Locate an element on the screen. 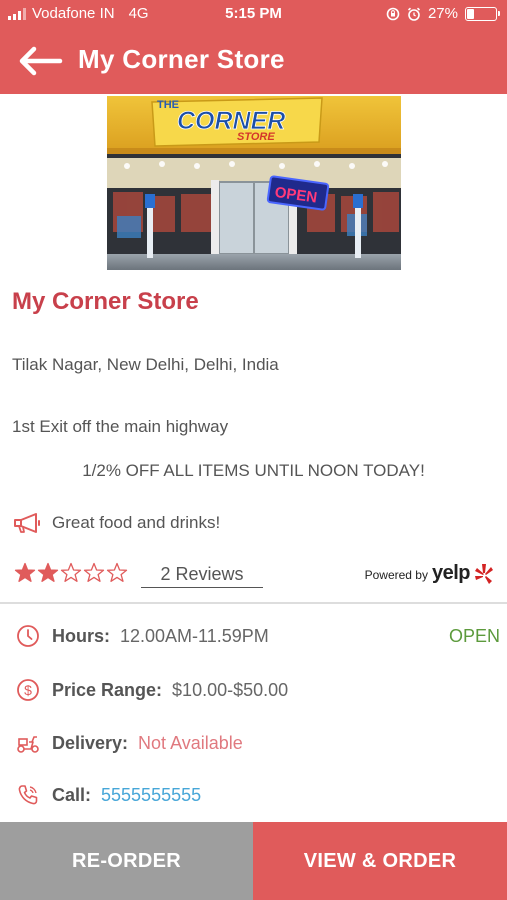  view-and-order-button: VIEW & ORDER is located at coordinates (380, 861).